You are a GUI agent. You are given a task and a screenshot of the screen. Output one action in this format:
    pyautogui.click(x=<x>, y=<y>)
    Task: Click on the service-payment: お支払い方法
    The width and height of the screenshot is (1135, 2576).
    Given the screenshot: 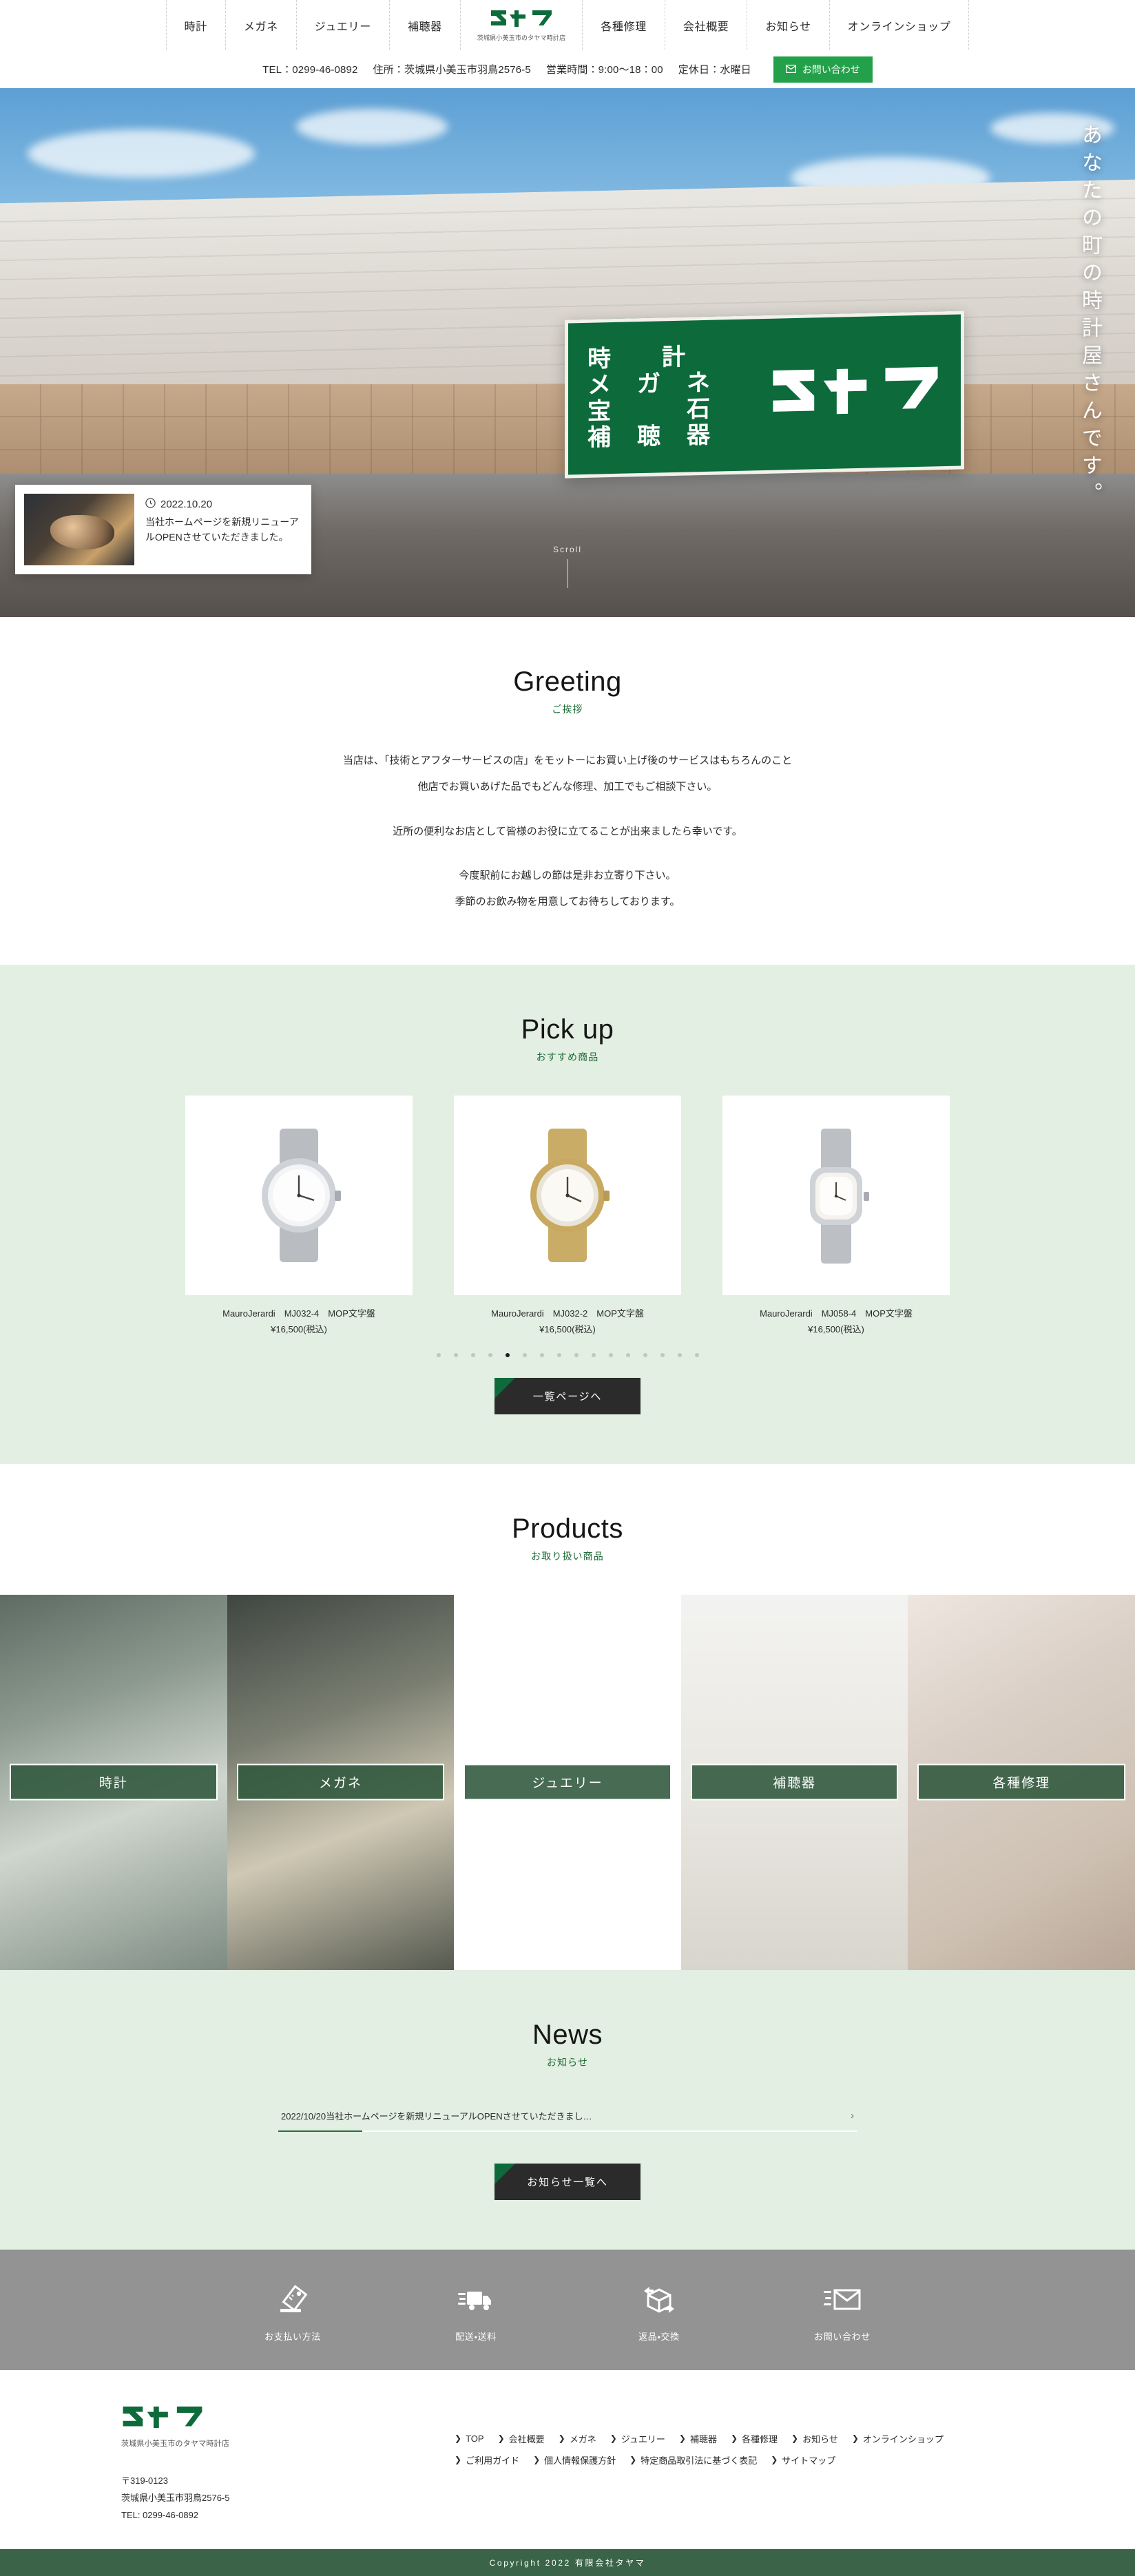 What is the action you would take?
    pyautogui.click(x=293, y=2311)
    